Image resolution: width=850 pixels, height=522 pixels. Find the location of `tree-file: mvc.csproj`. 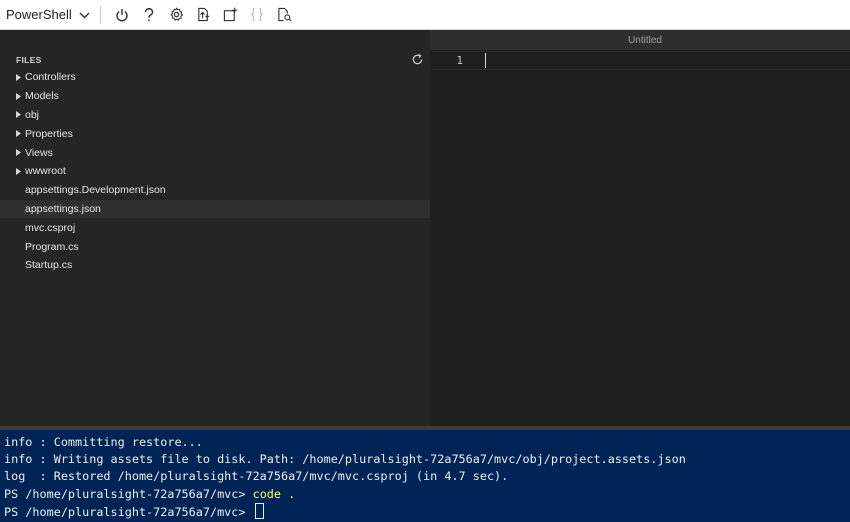

tree-file: mvc.csproj is located at coordinates (215, 227).